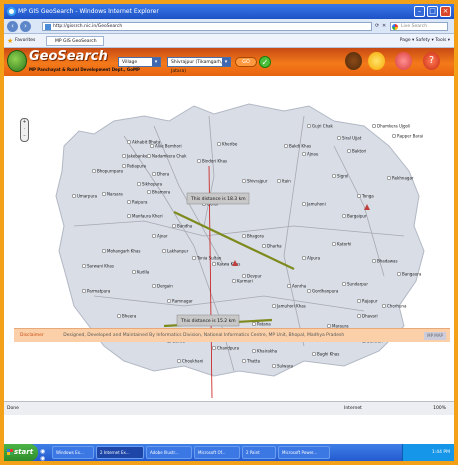  Describe the element at coordinates (419, 11) in the screenshot. I see `minimize-button: –` at that location.